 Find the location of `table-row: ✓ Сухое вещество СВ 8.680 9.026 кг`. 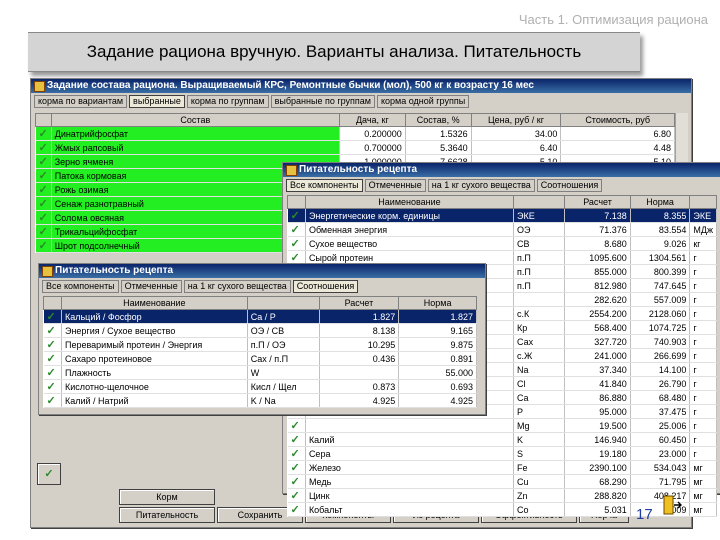

table-row: ✓ Сухое вещество СВ 8.680 9.026 кг is located at coordinates (502, 243).